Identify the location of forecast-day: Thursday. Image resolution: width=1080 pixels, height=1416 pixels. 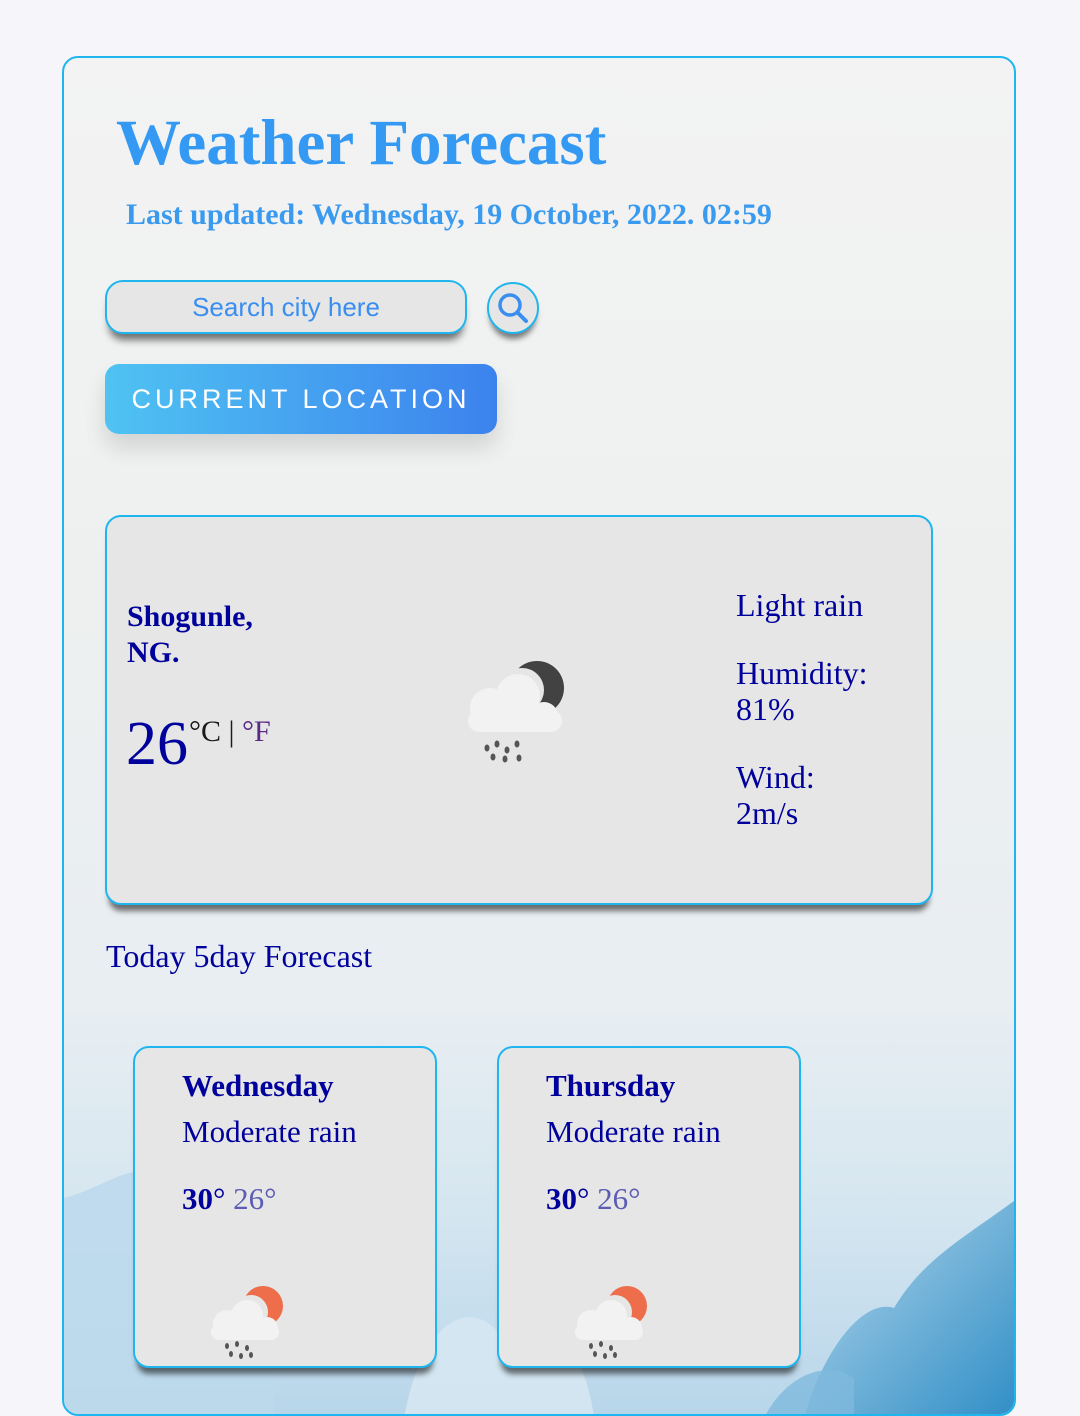
(611, 1085).